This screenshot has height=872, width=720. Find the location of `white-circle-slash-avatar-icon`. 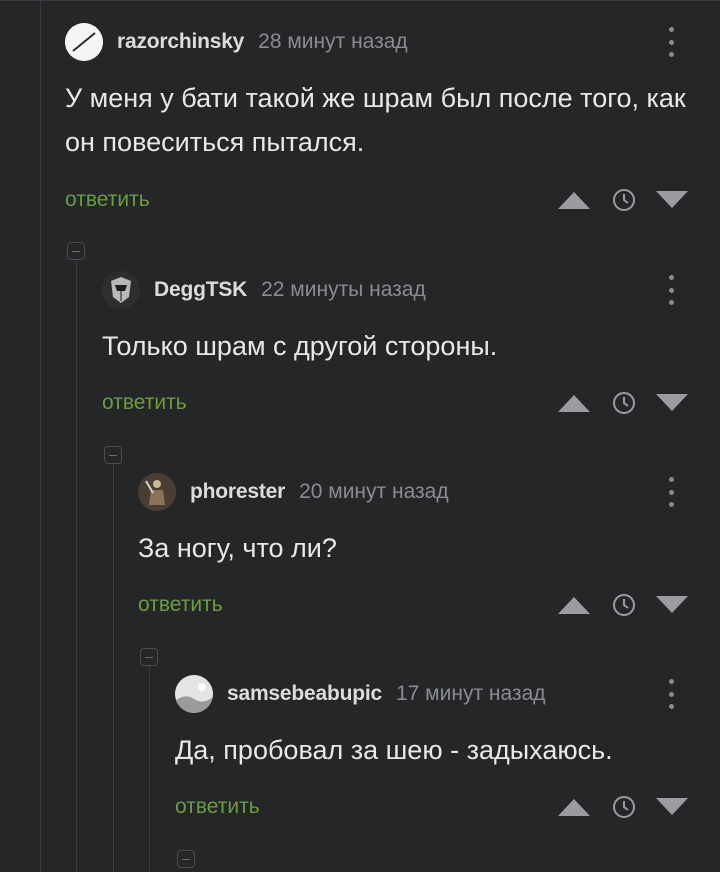

white-circle-slash-avatar-icon is located at coordinates (84, 42).